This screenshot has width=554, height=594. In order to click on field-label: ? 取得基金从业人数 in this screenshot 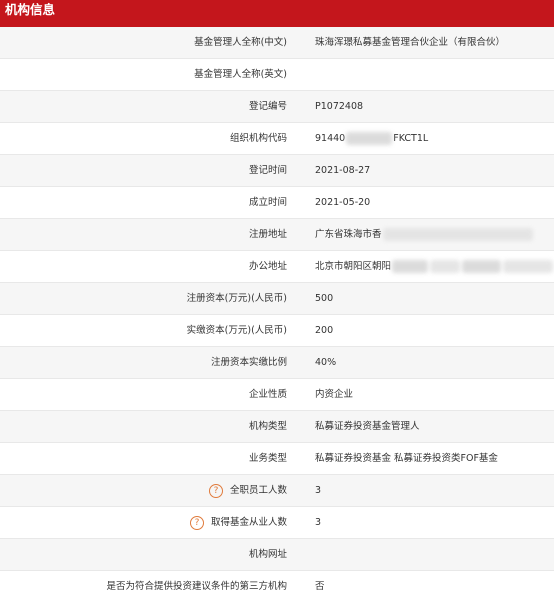, I will do `click(147, 522)`.